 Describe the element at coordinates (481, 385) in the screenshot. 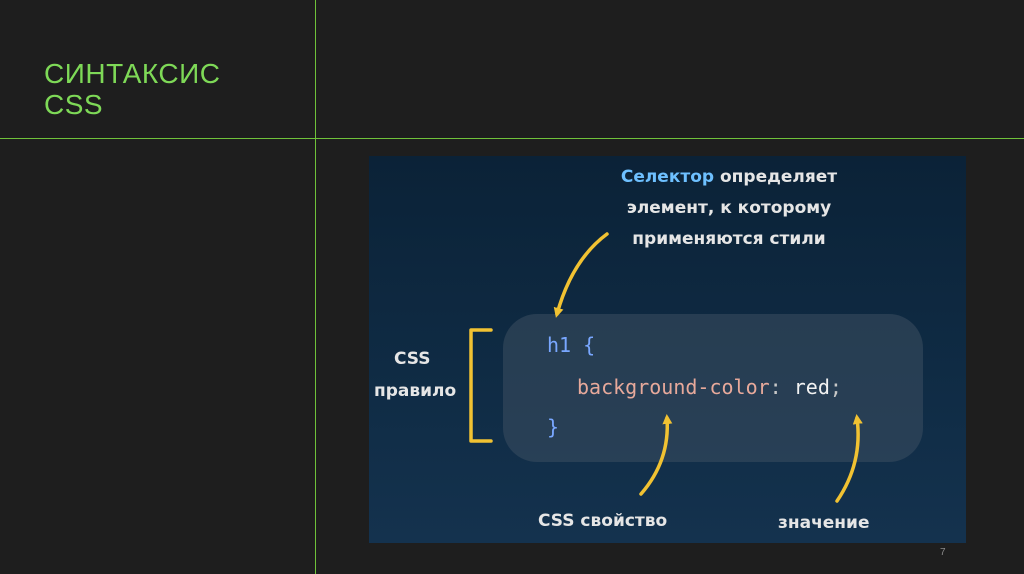

I see `rule-bracket` at that location.